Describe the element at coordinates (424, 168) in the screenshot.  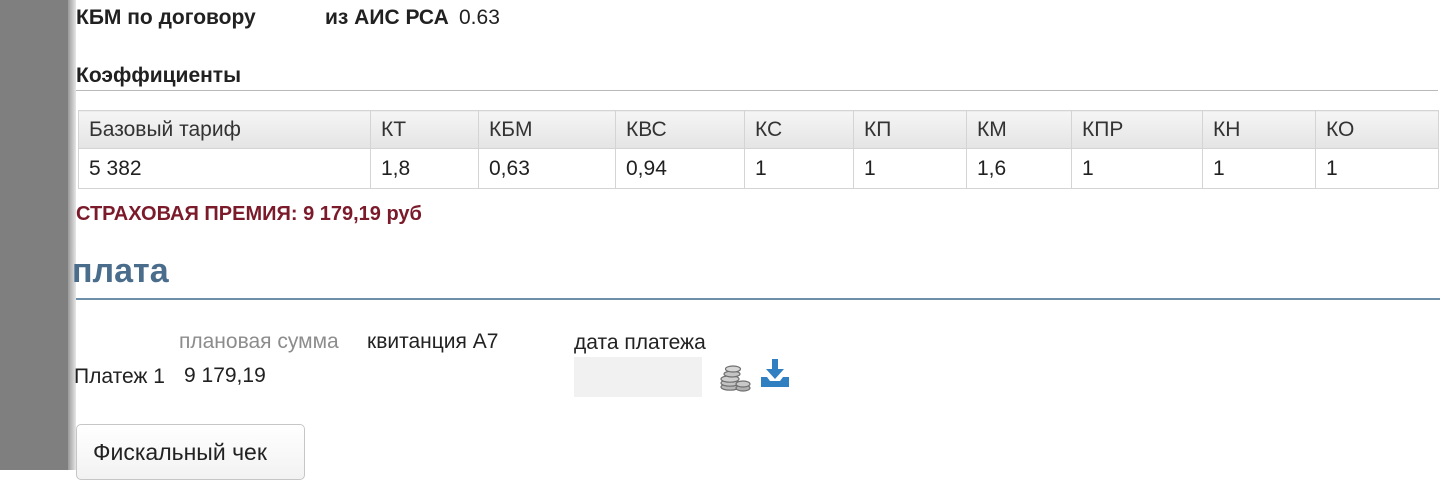
I see `cell-kt: 1,8` at that location.